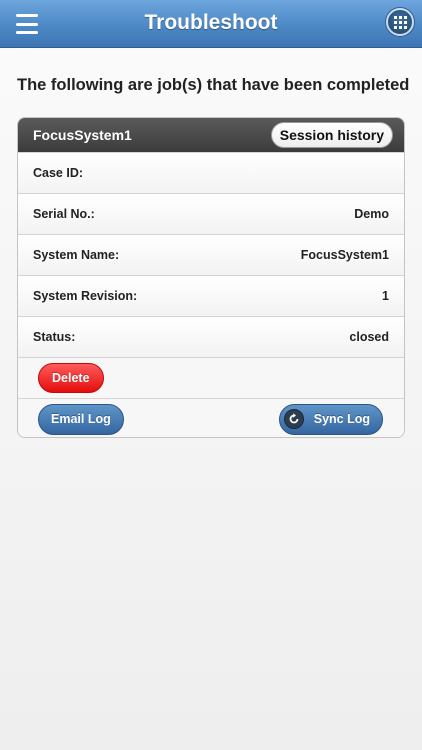 The height and width of the screenshot is (750, 422). What do you see at coordinates (385, 296) in the screenshot?
I see `field-value: 1` at bounding box center [385, 296].